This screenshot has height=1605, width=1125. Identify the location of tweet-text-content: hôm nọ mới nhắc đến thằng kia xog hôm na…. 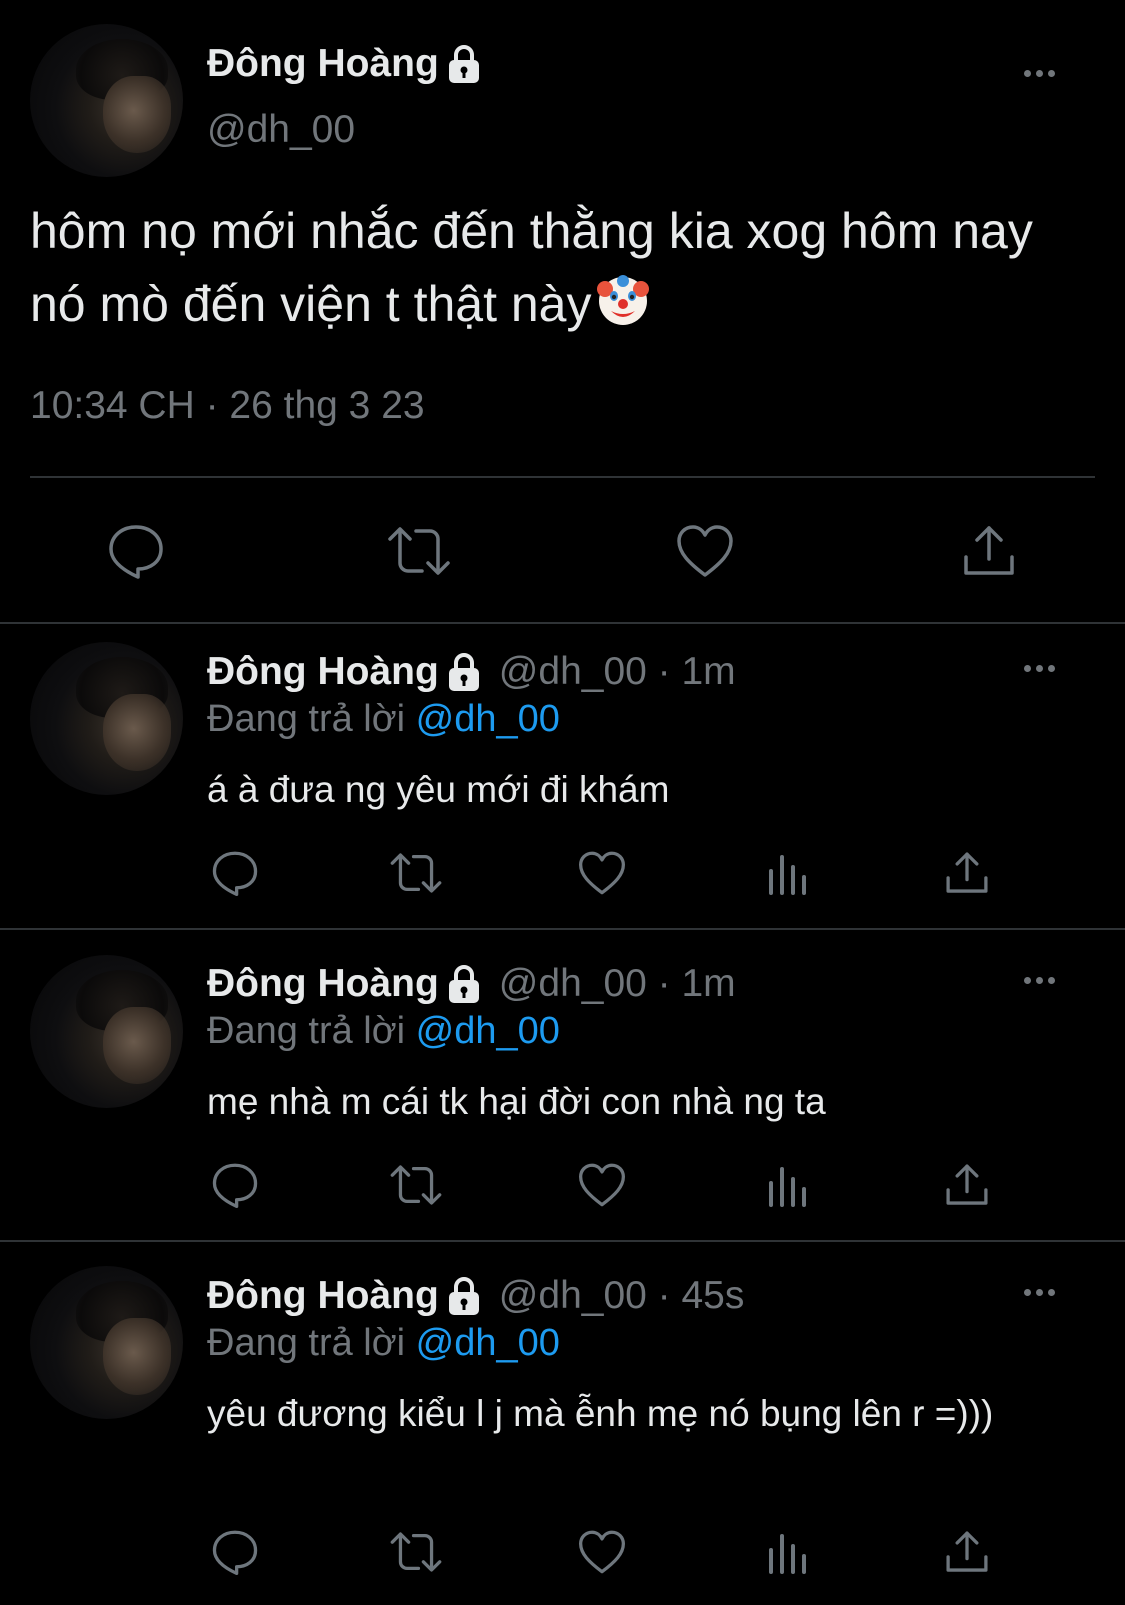
(531, 267).